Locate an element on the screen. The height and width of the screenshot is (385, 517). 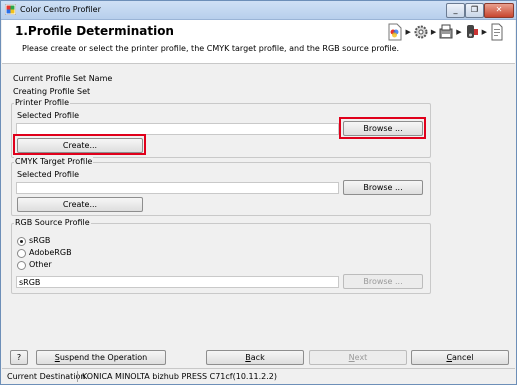
printer-selected-label: Selected Profile is located at coordinates (48, 115).